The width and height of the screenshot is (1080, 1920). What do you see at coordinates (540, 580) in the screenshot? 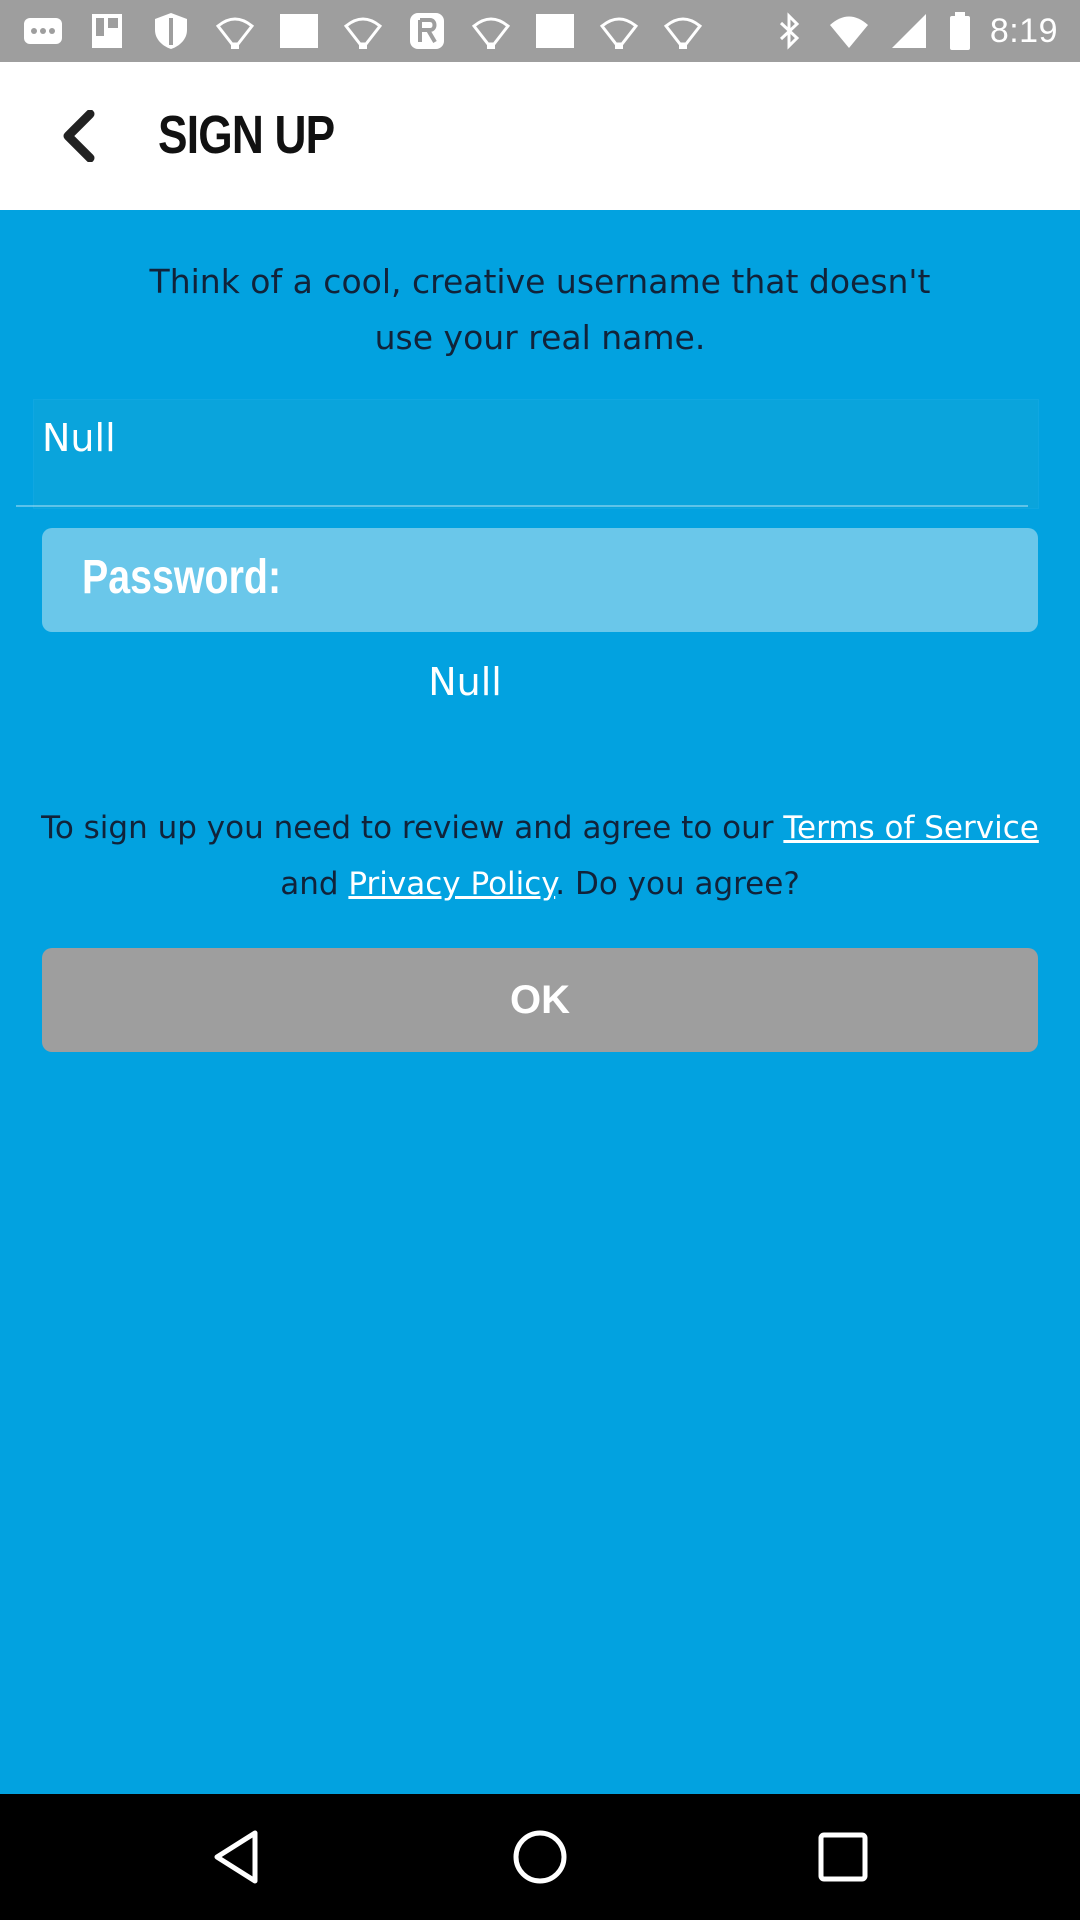
I see `password-label-box: Password:` at bounding box center [540, 580].